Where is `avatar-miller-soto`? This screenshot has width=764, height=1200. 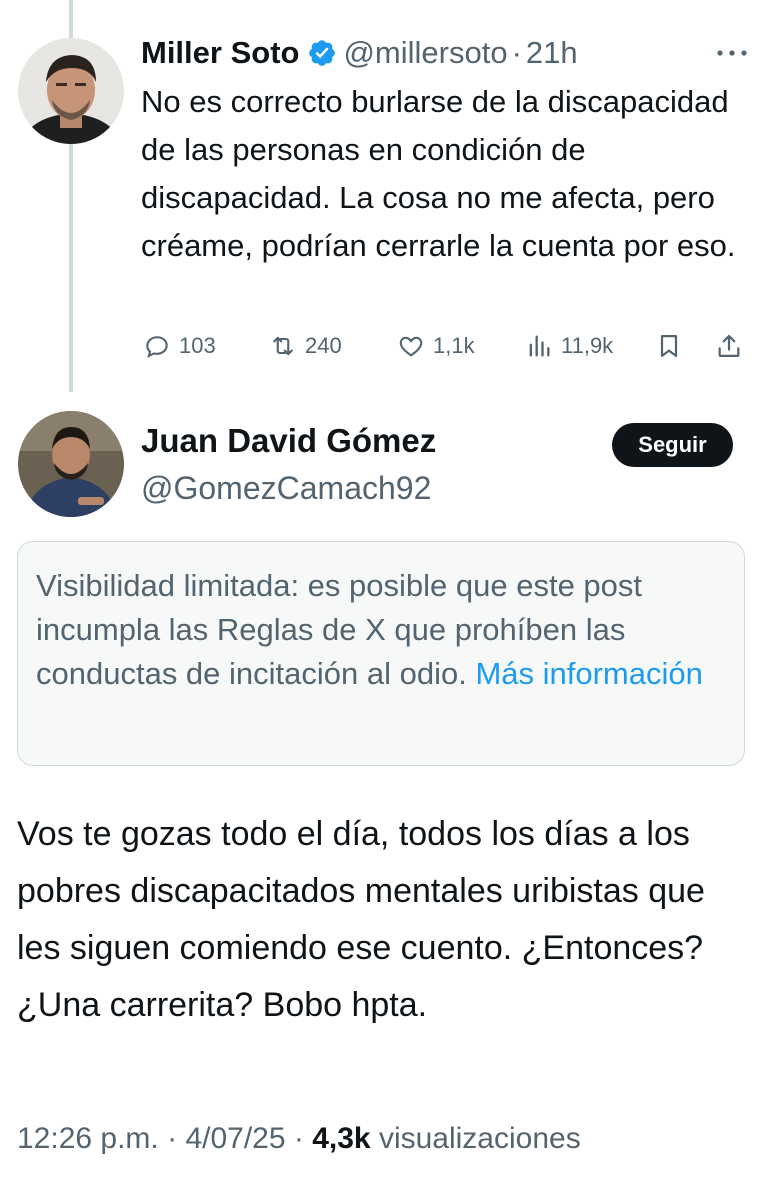 avatar-miller-soto is located at coordinates (71, 91).